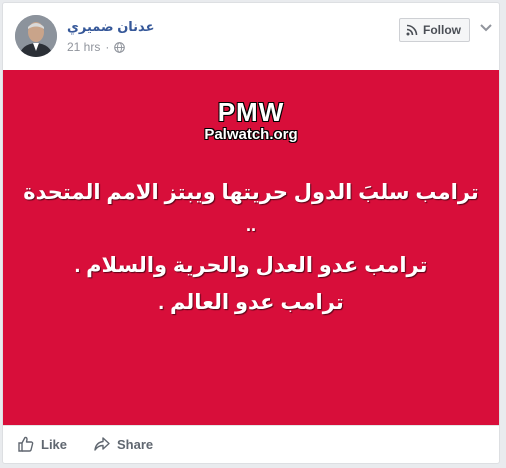  Describe the element at coordinates (120, 47) in the screenshot. I see `globe-icon` at that location.